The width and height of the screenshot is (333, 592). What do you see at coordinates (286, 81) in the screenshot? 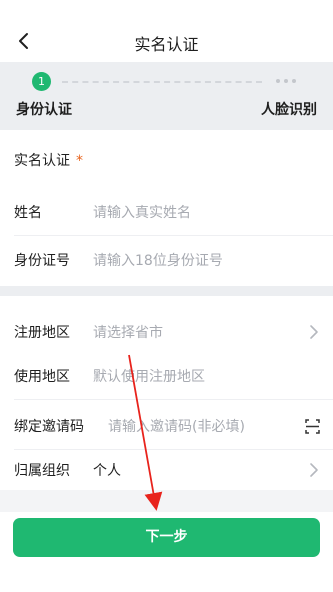
I see `more-dots-icon` at bounding box center [286, 81].